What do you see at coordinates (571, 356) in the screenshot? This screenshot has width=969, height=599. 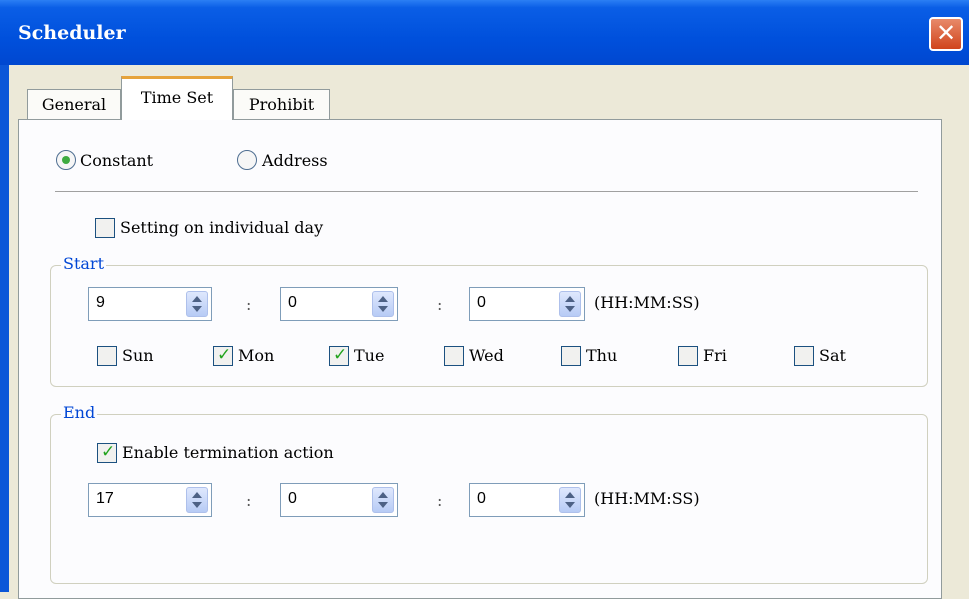 I see `day-checkbox-thu` at bounding box center [571, 356].